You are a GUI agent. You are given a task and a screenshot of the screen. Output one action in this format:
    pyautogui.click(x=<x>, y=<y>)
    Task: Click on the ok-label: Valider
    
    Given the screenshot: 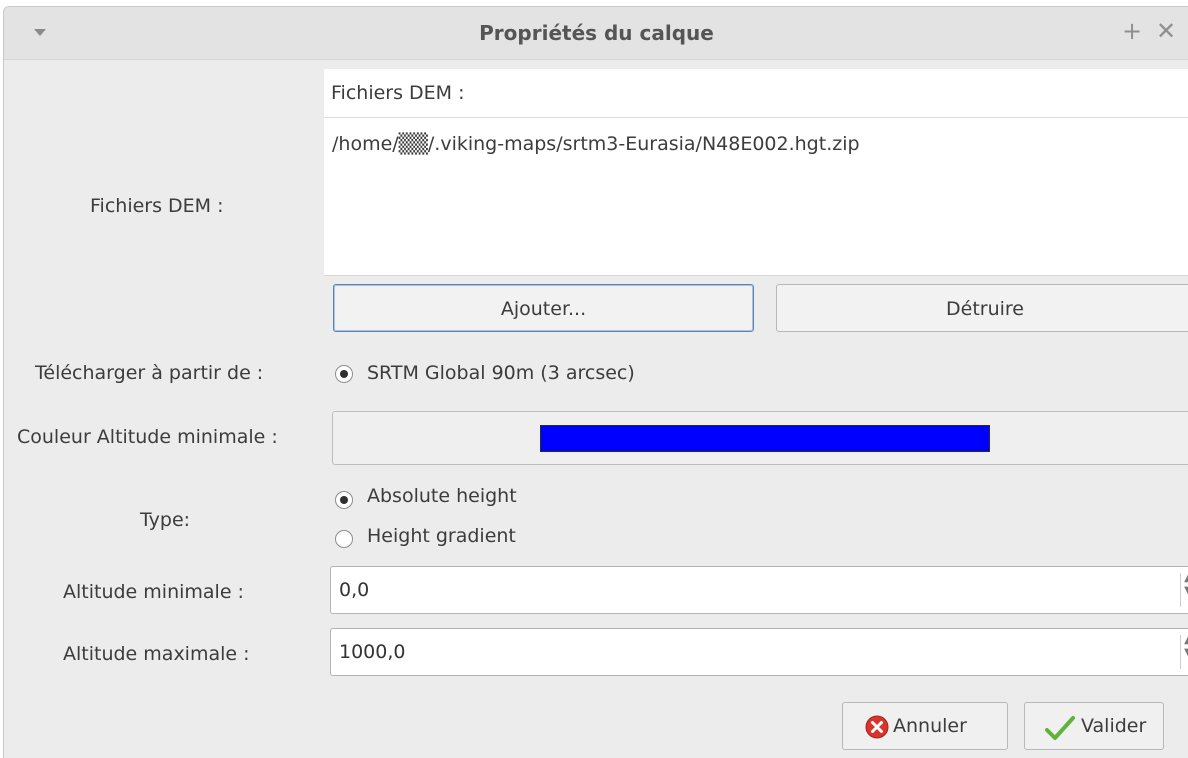 What is the action you would take?
    pyautogui.click(x=1114, y=726)
    